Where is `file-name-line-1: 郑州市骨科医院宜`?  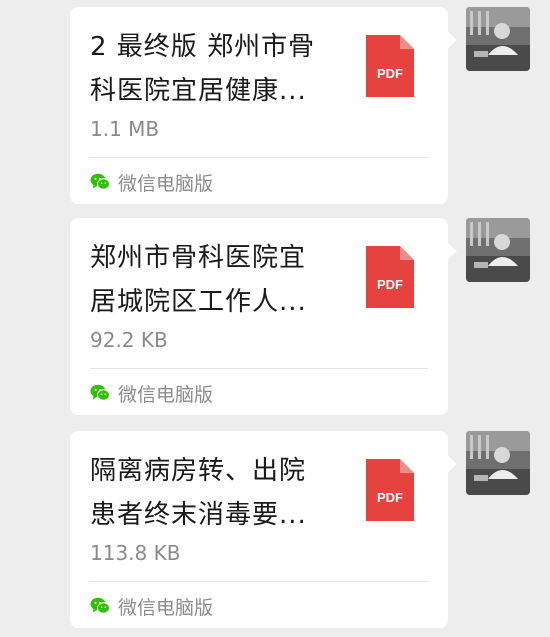
file-name-line-1: 郑州市骨科医院宜 is located at coordinates (198, 258).